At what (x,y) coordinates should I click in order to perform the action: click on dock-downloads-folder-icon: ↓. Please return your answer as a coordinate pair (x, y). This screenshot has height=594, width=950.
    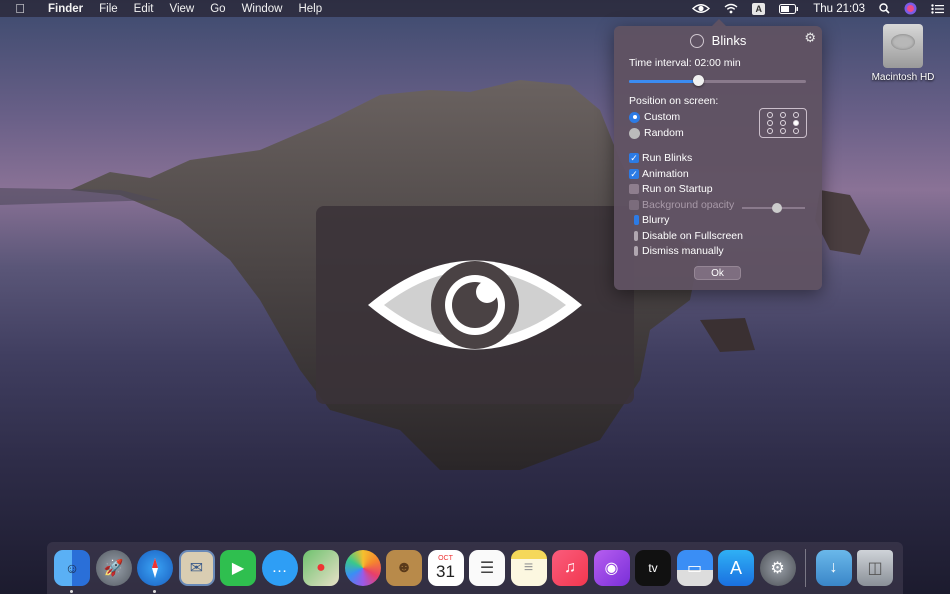
    Looking at the image, I should click on (833, 568).